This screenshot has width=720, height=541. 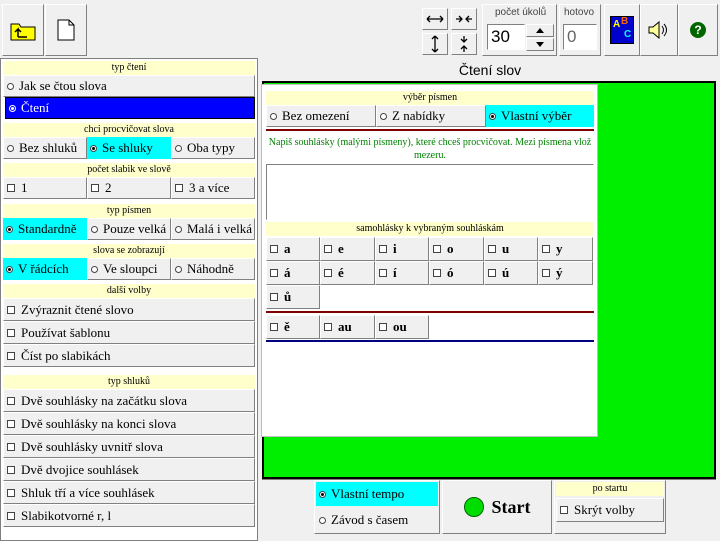 What do you see at coordinates (506, 248) in the screenshot?
I see `vowel-label: u` at bounding box center [506, 248].